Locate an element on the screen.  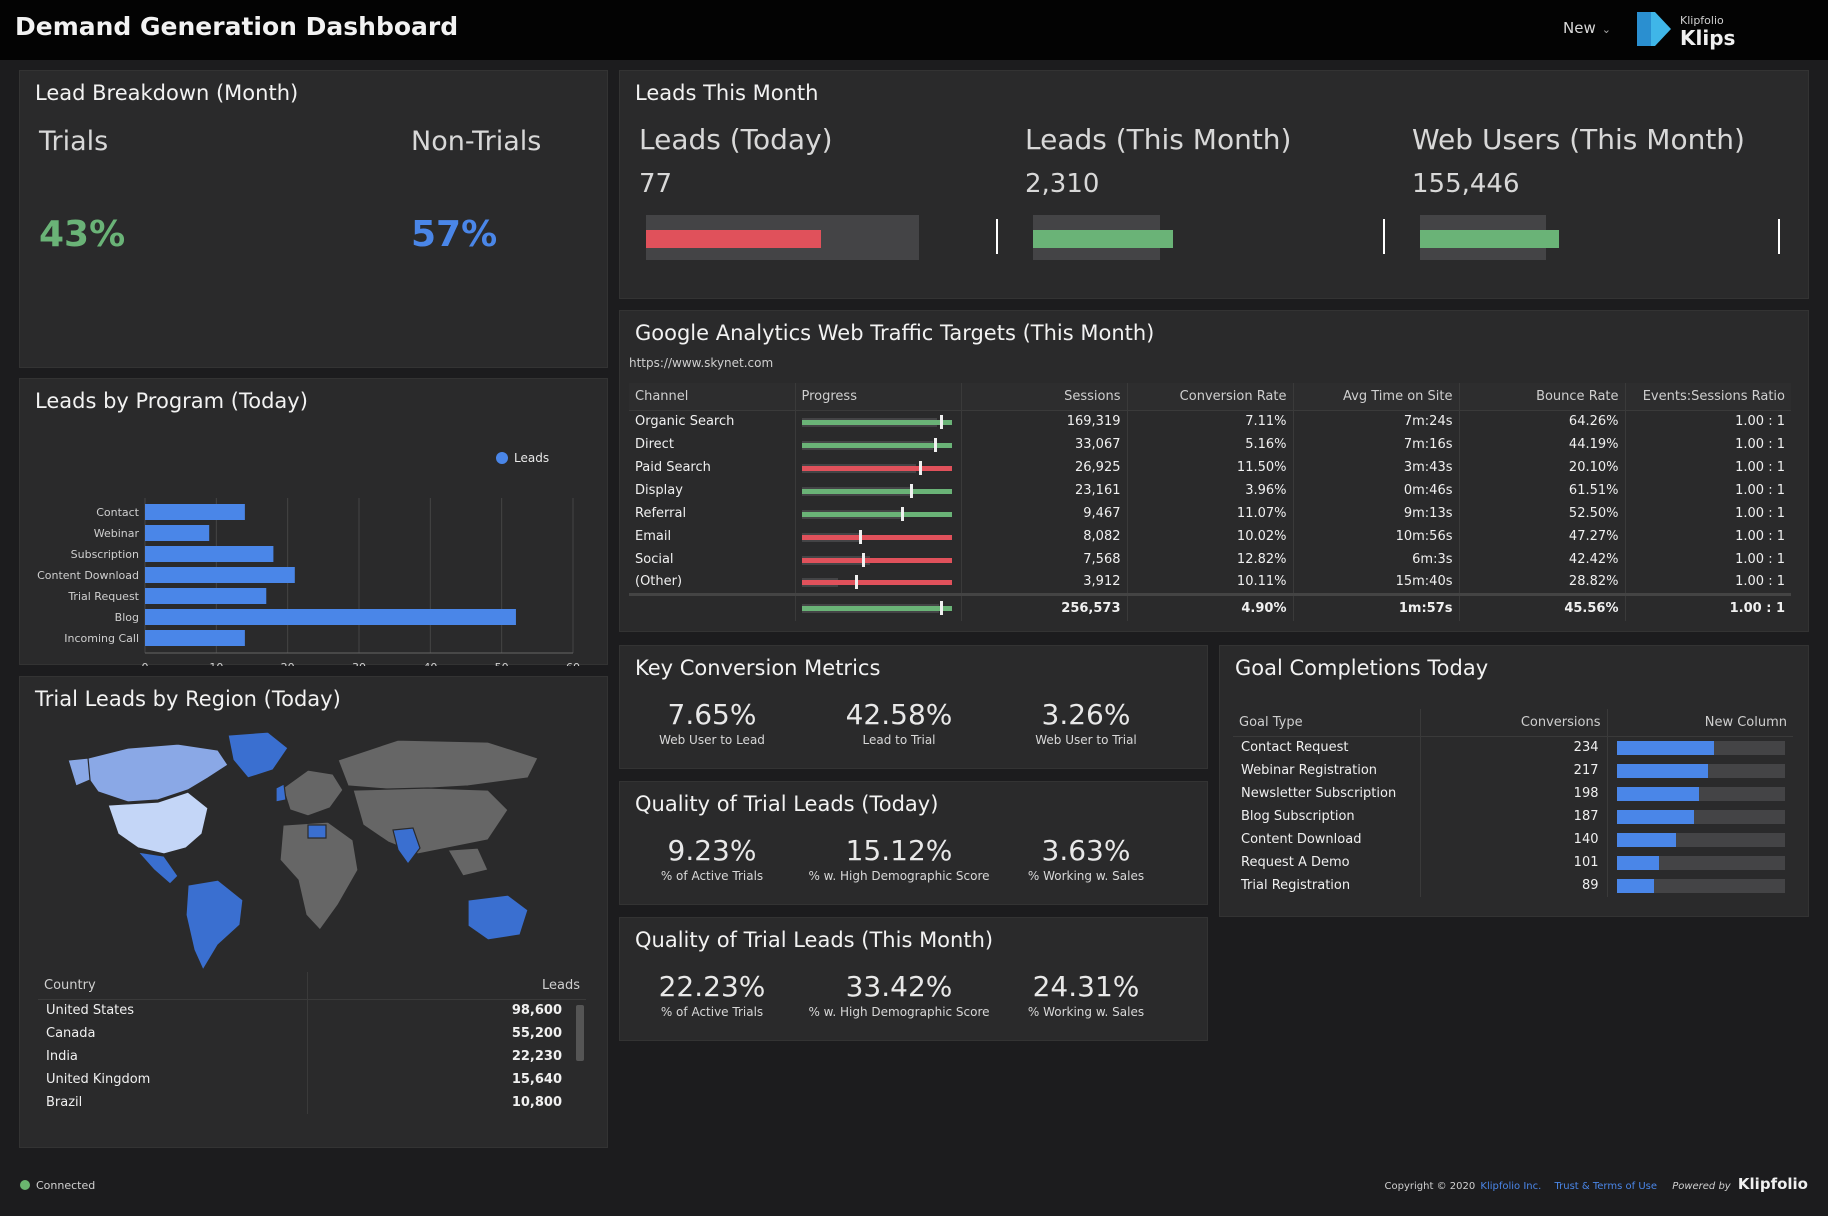
y-tick-label: Trial Request is located at coordinates (103, 596).